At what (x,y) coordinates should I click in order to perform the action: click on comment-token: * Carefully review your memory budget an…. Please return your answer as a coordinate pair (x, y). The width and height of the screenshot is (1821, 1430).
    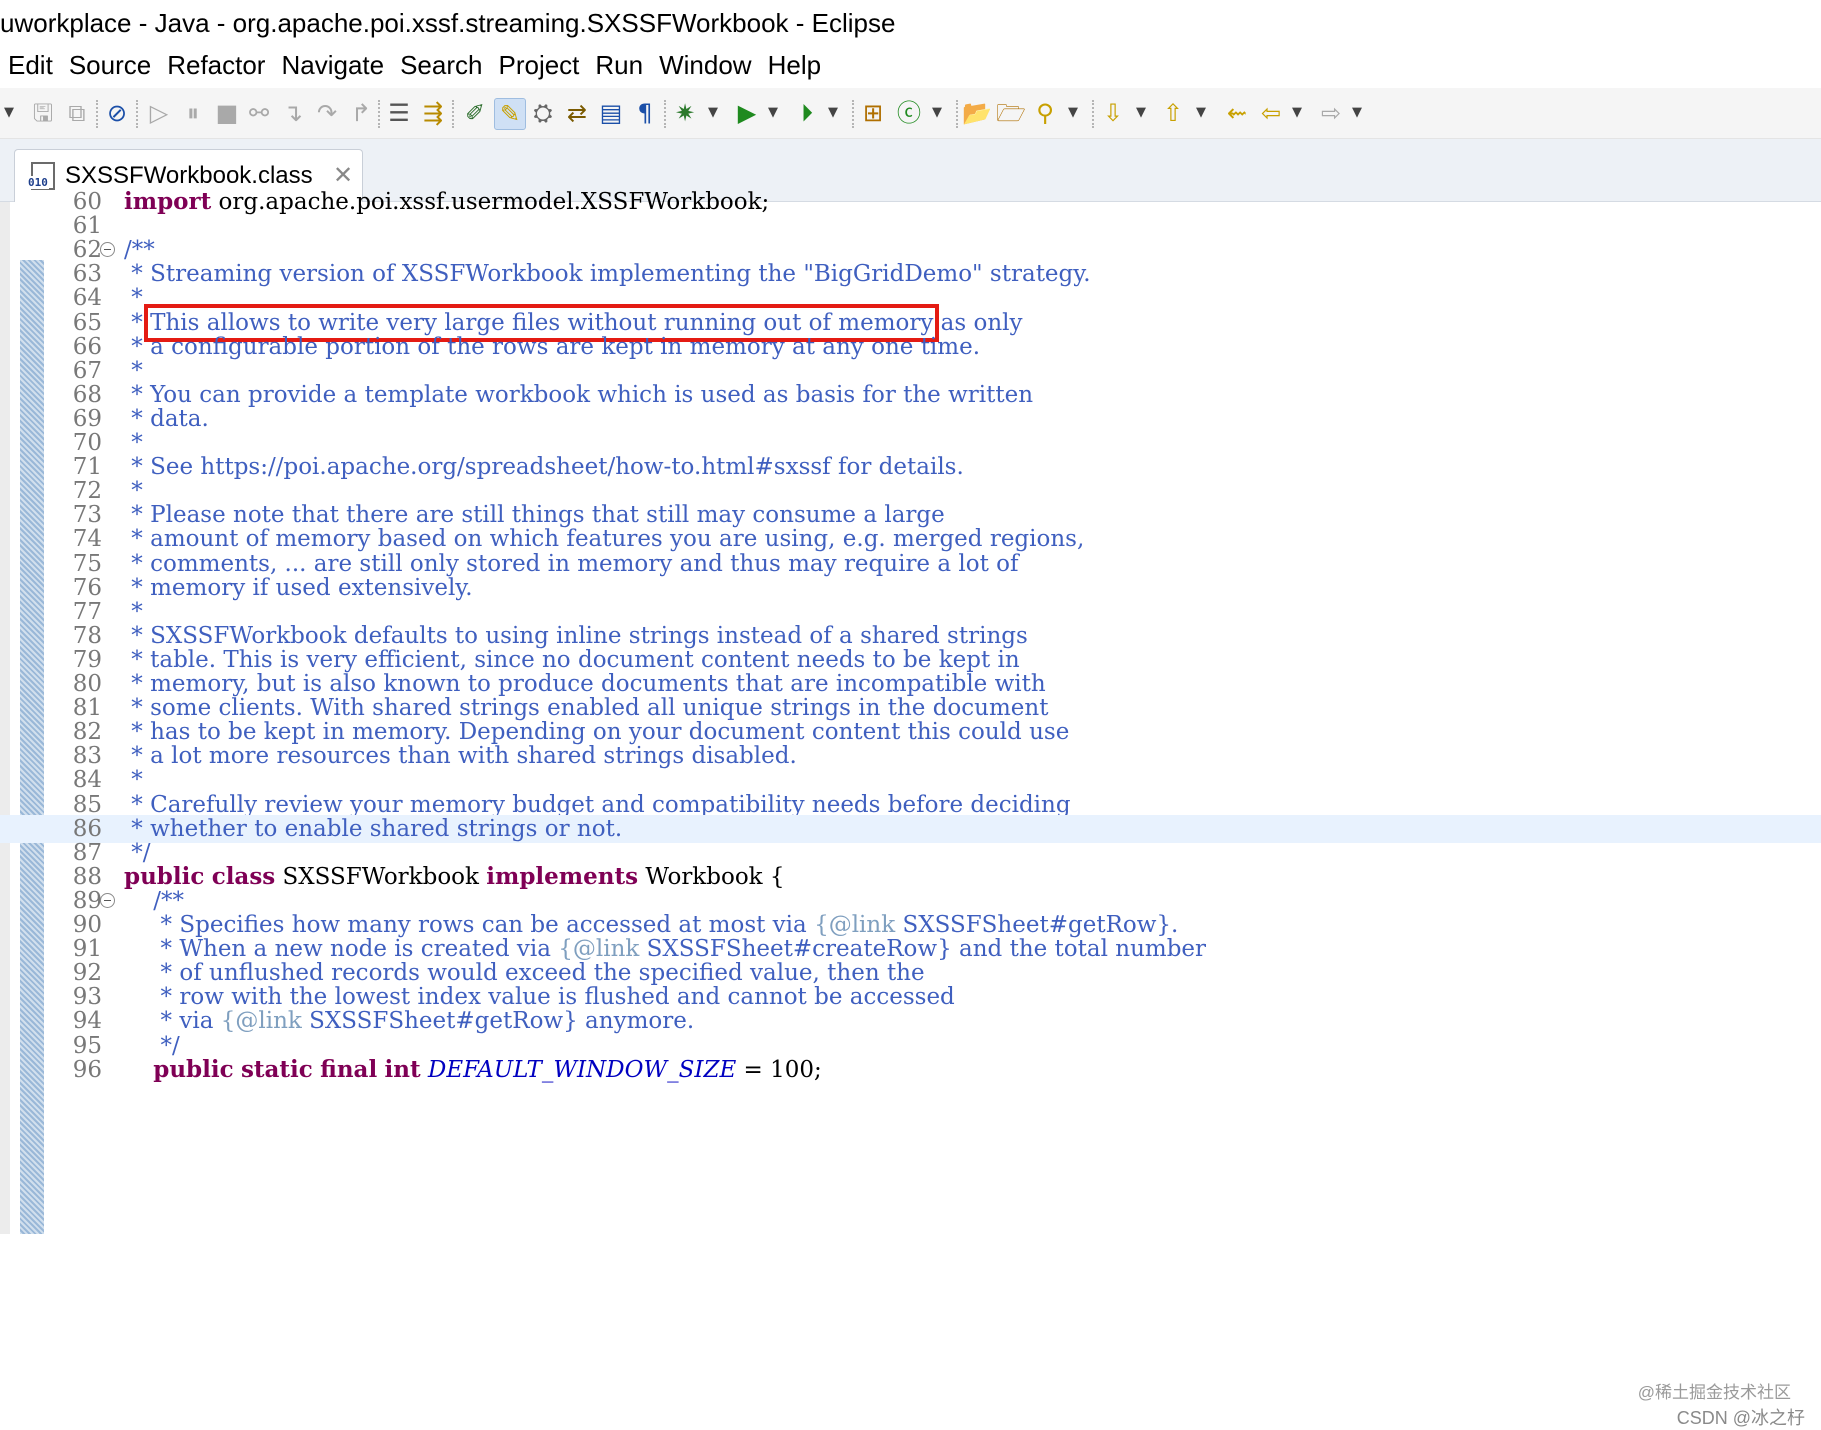
    Looking at the image, I should click on (597, 804).